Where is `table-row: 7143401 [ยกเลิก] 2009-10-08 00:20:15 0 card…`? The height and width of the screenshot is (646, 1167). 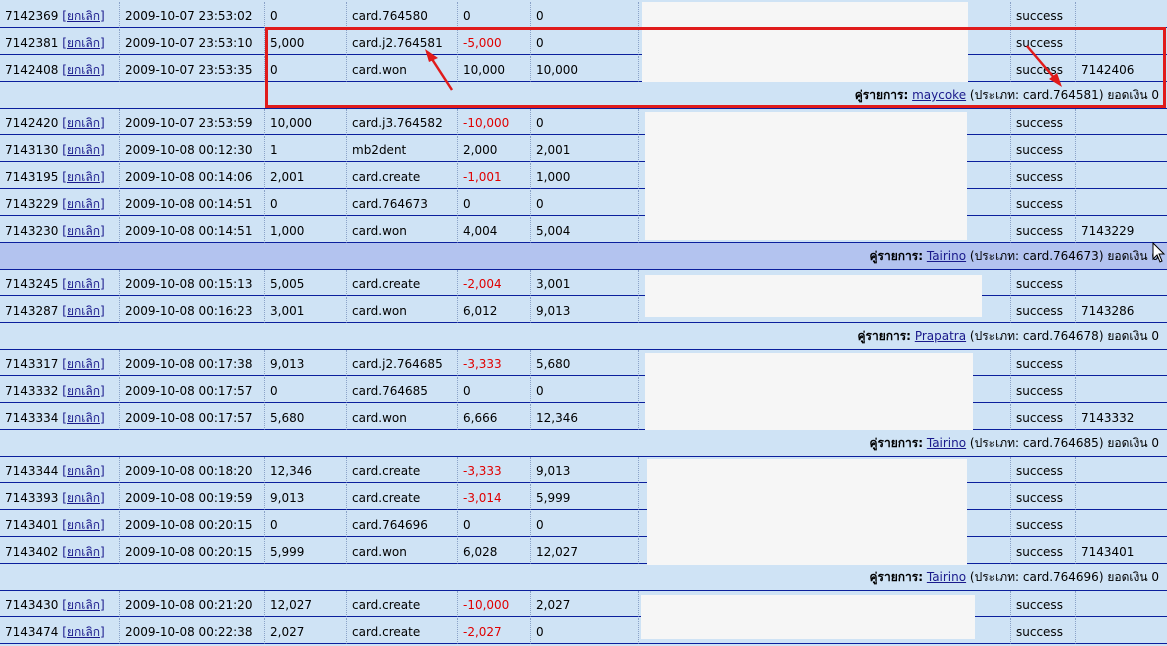 table-row: 7143401 [ยกเลิก] 2009-10-08 00:20:15 0 card… is located at coordinates (583, 524).